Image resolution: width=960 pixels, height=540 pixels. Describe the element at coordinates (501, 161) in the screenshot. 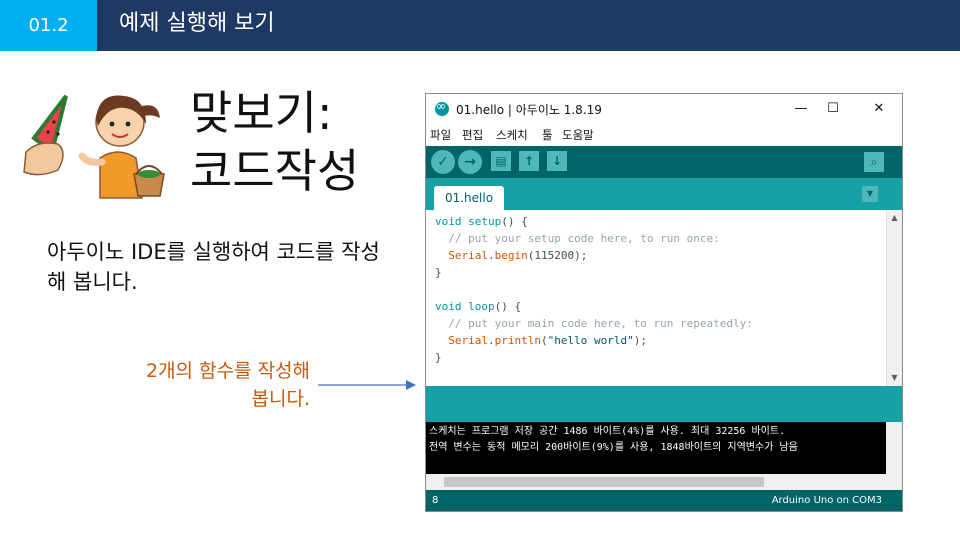

I see `new-icon: ▤` at that location.